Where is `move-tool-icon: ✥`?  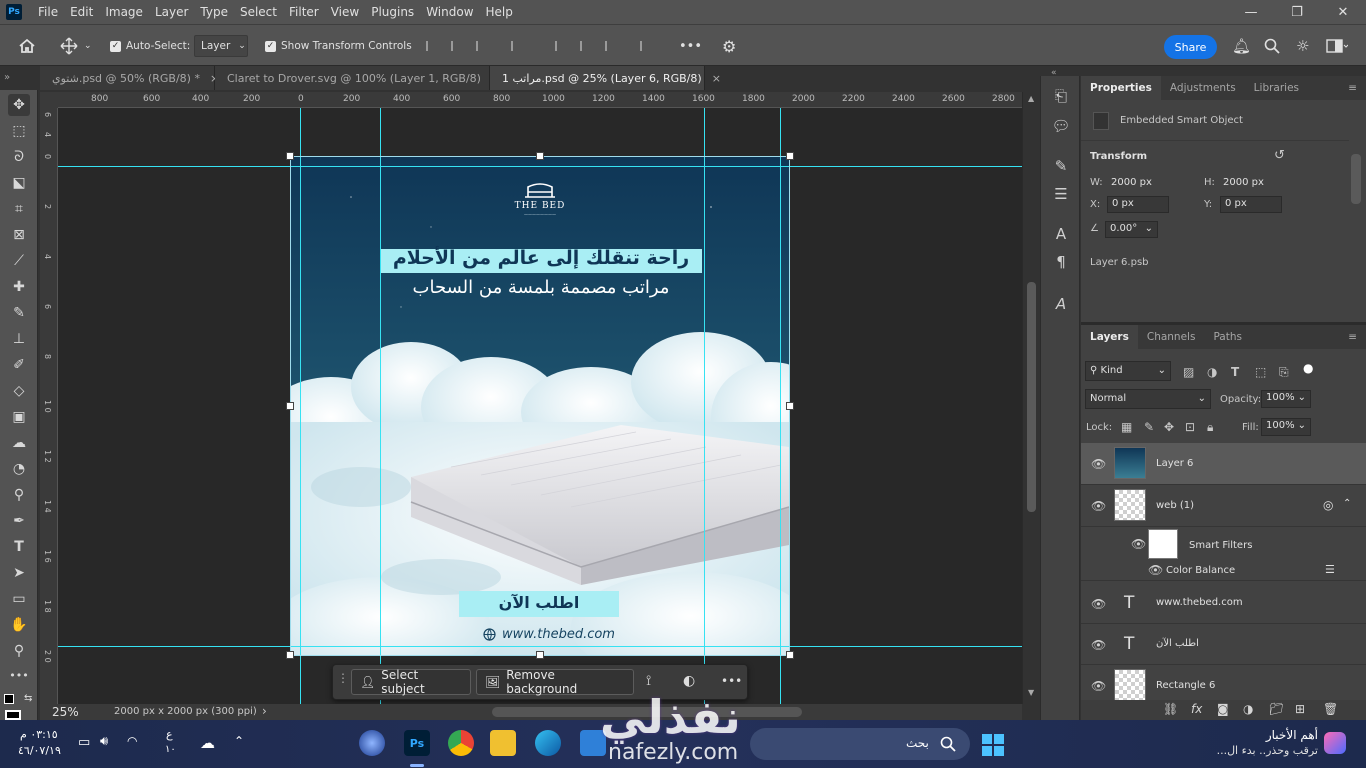 move-tool-icon: ✥ is located at coordinates (19, 105).